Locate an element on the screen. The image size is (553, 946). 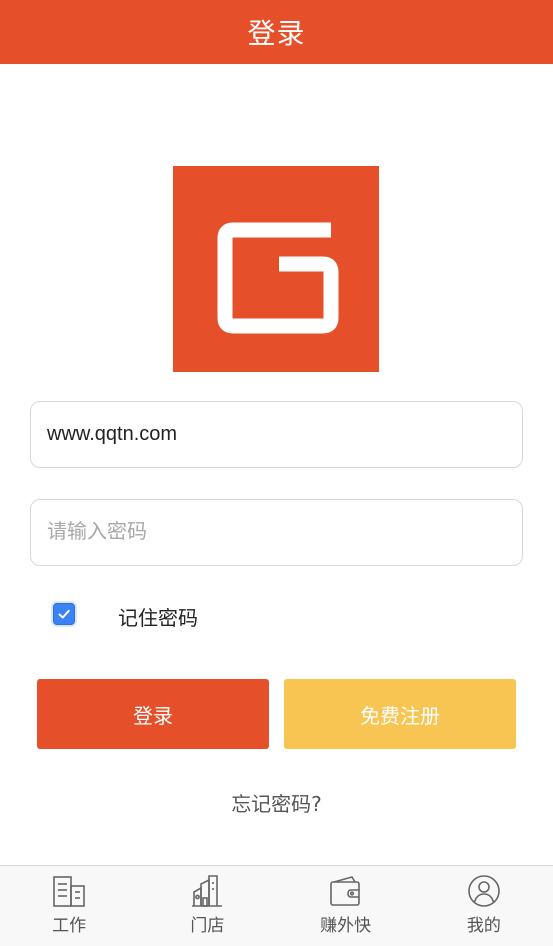
tab-store-label: 门店 is located at coordinates (207, 926).